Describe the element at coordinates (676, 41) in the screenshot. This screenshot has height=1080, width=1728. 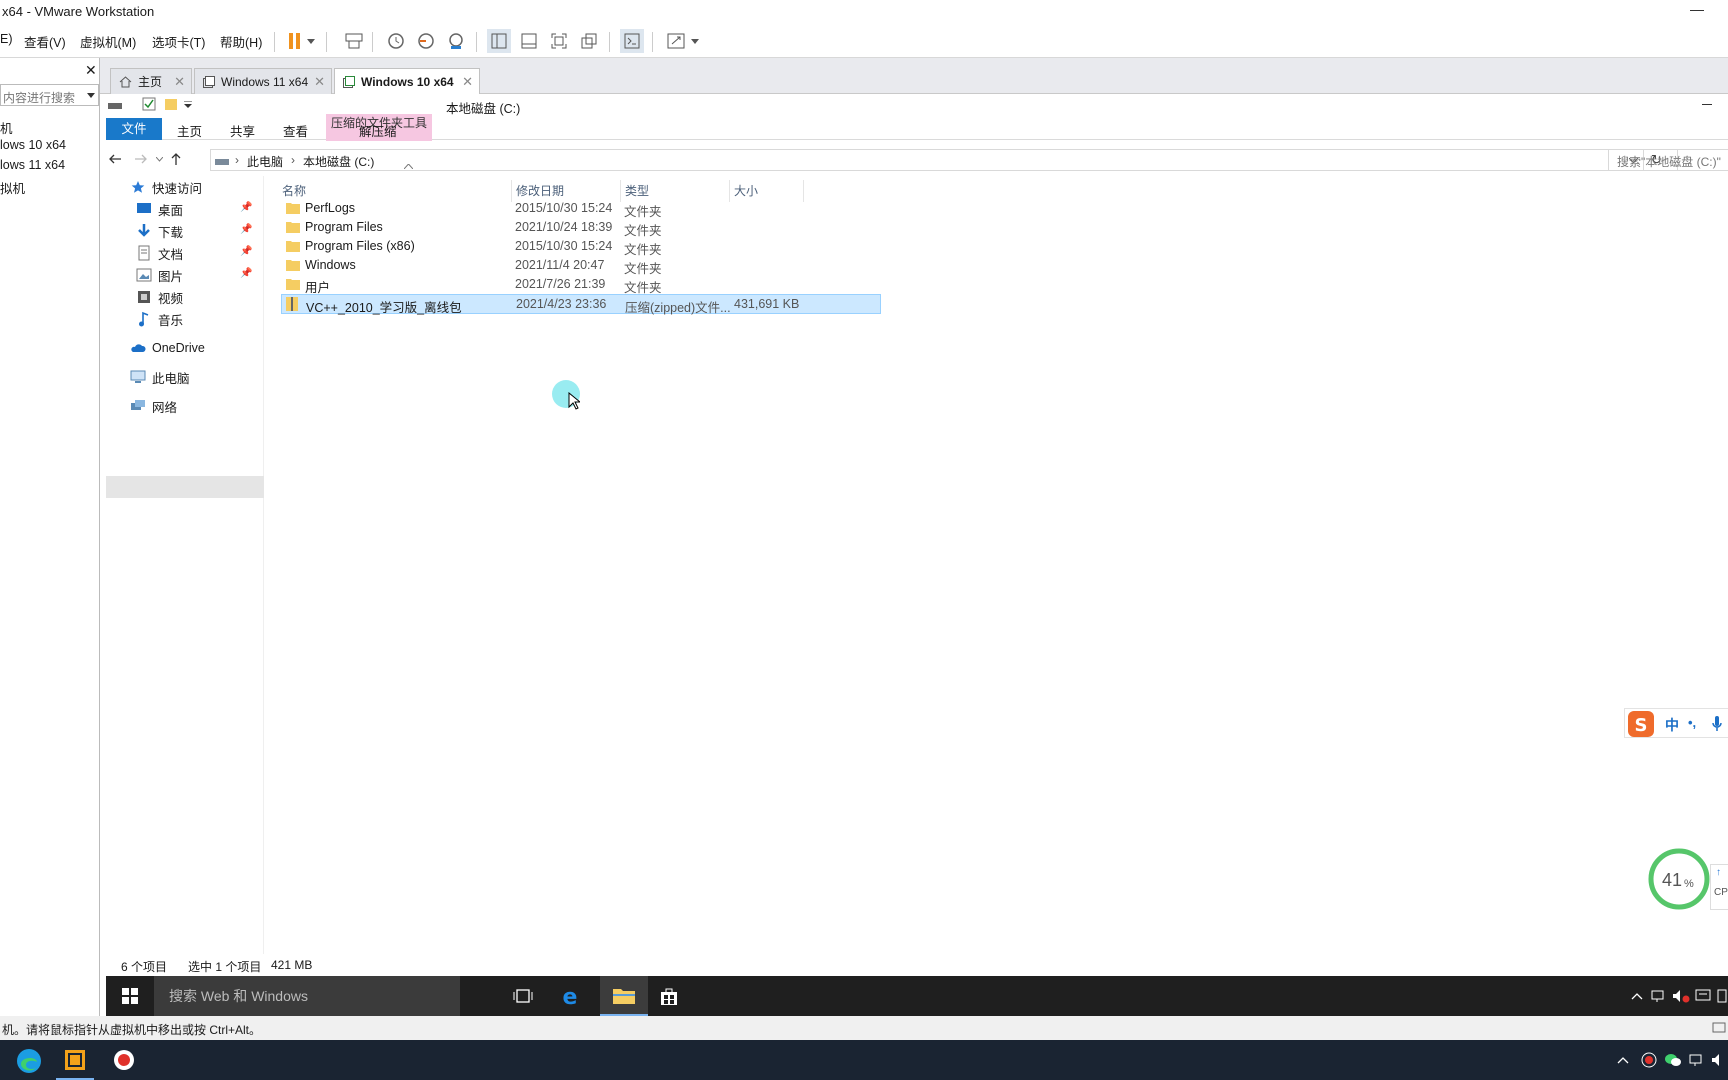
I see `stretch-icon` at that location.